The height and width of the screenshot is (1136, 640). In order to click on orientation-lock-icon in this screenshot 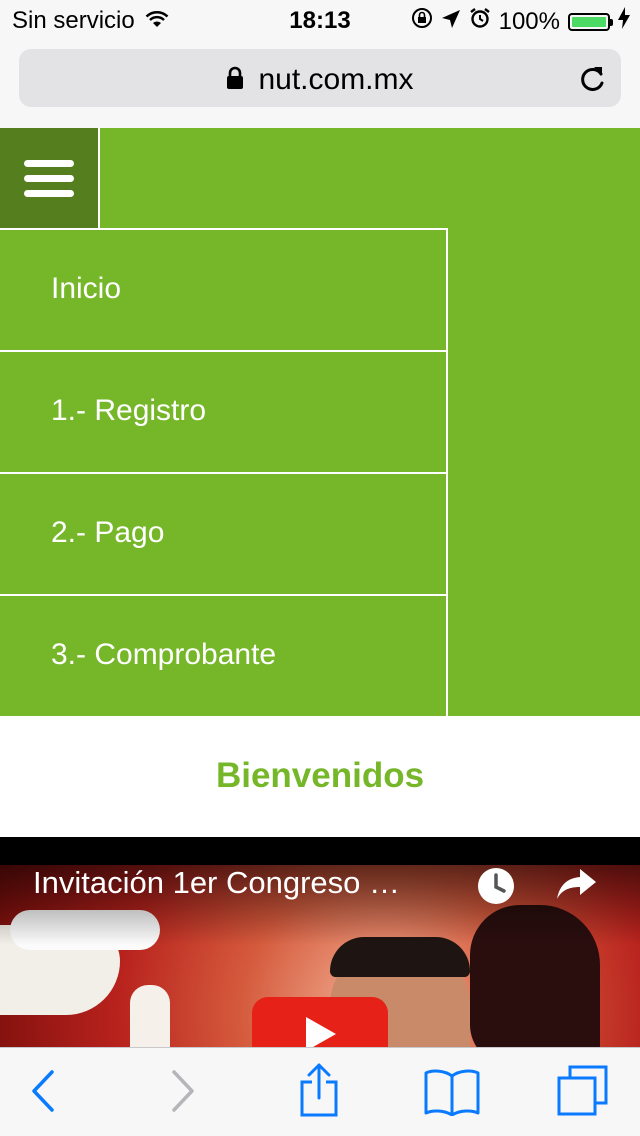, I will do `click(422, 21)`.